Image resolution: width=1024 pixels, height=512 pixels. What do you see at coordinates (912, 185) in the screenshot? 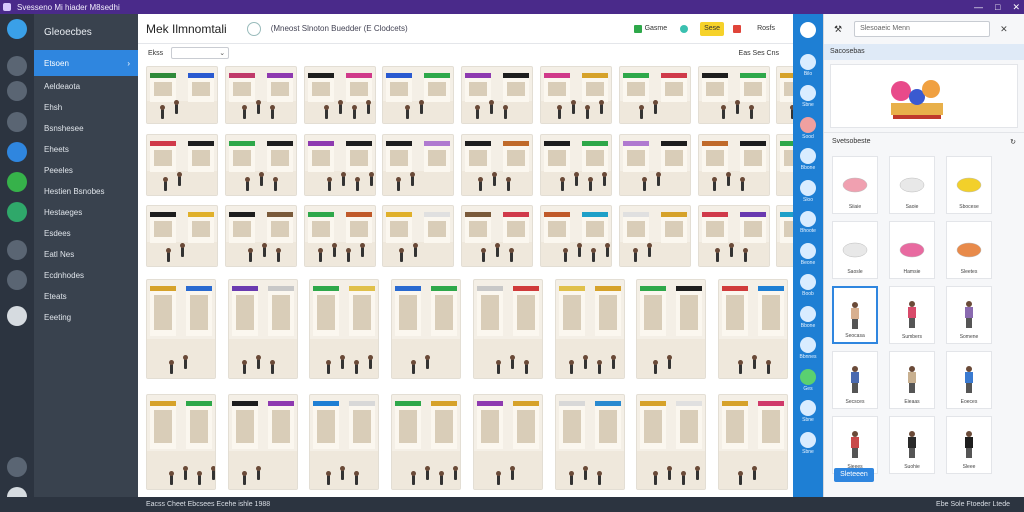
I see `asset-tile: Saoie` at bounding box center [912, 185].